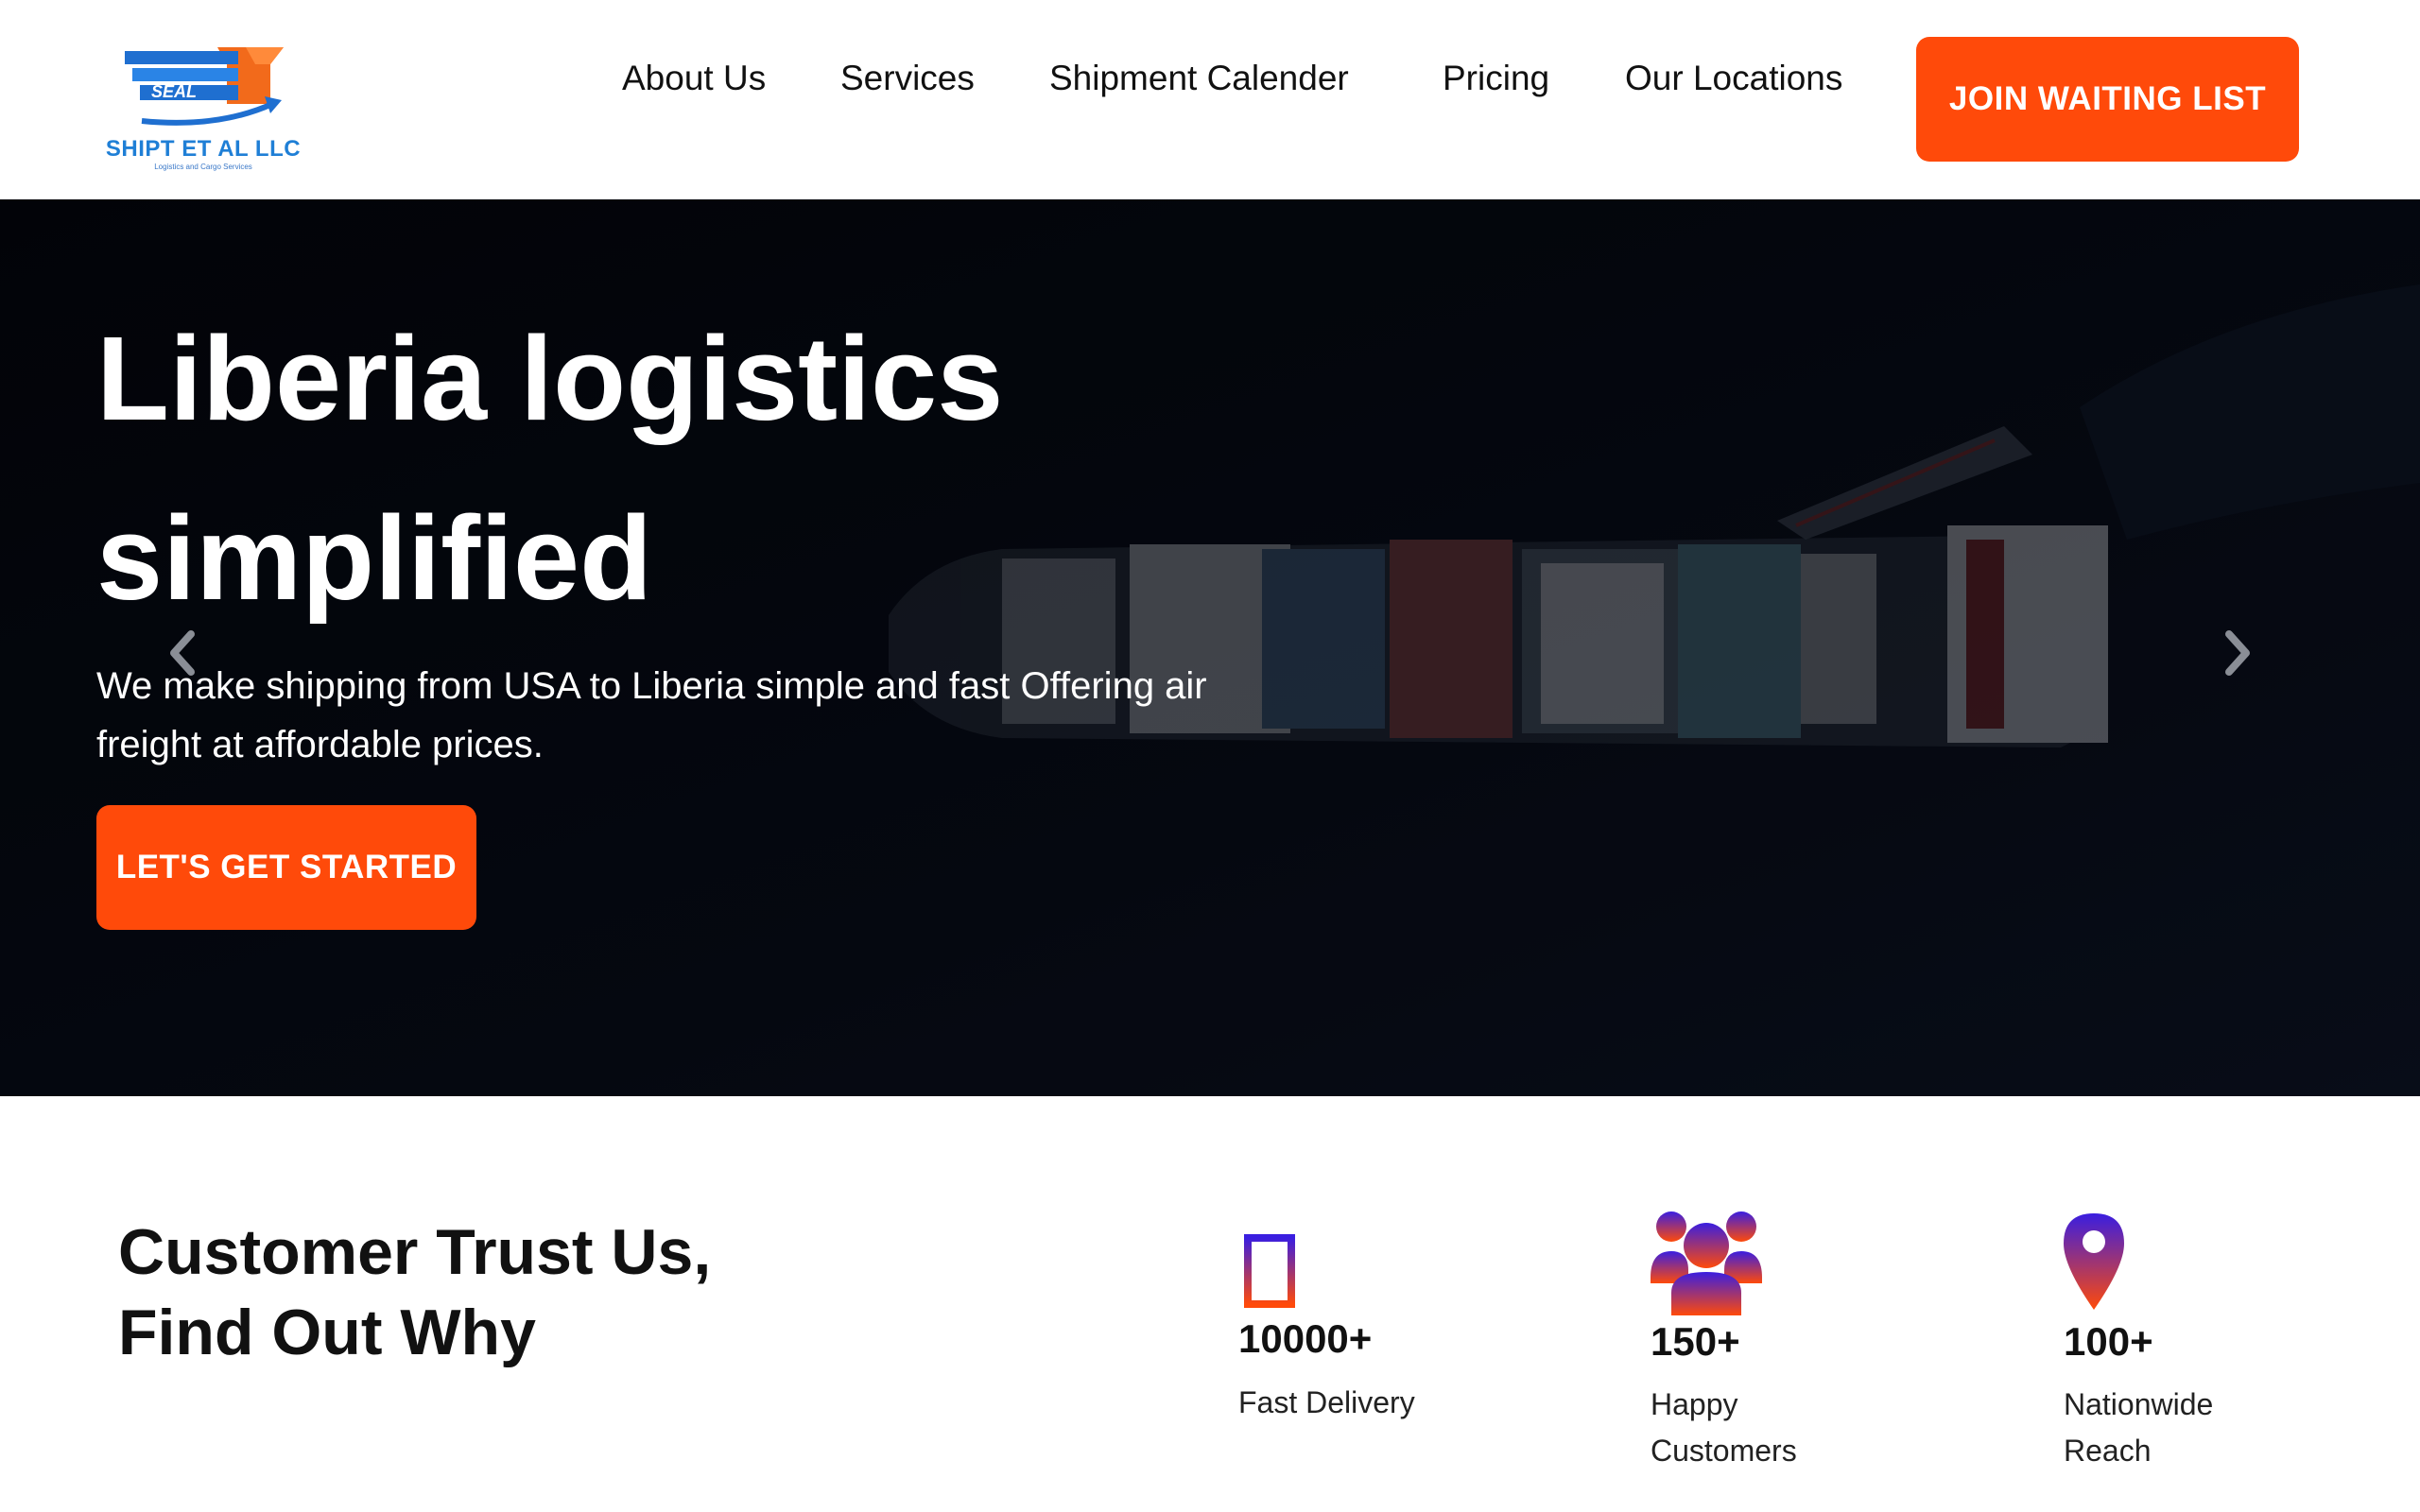 This screenshot has height=1512, width=2420. What do you see at coordinates (415, 1252) in the screenshot?
I see `trust-heading-line1: Customer Trust Us,` at bounding box center [415, 1252].